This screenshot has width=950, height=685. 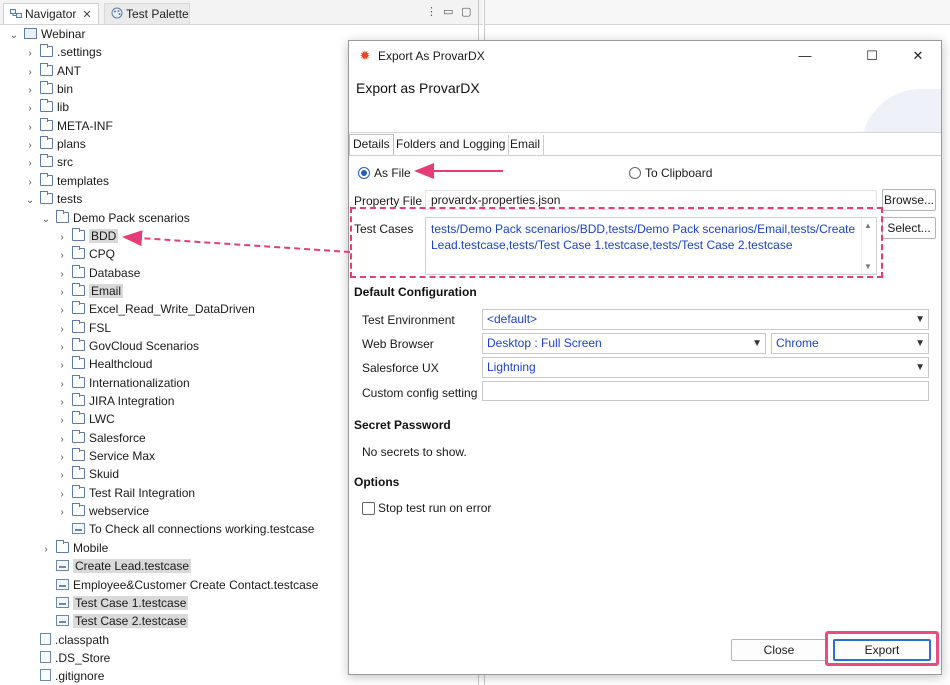 I want to click on tree-folder-item: › webservice, so click(x=102, y=511).